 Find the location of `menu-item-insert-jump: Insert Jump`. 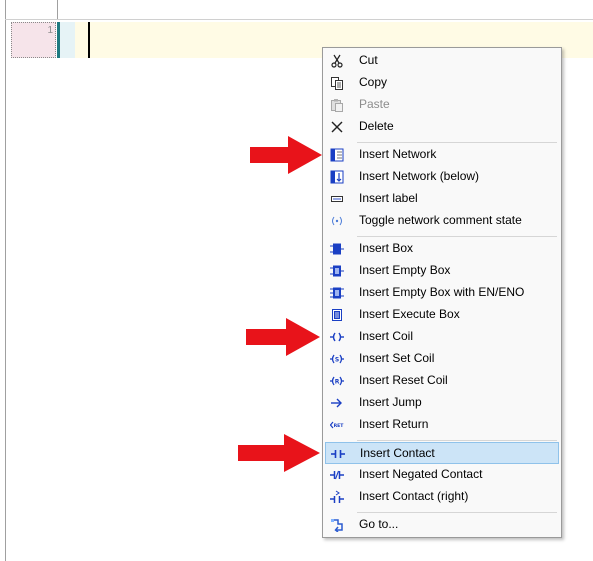

menu-item-insert-jump: Insert Jump is located at coordinates (442, 403).